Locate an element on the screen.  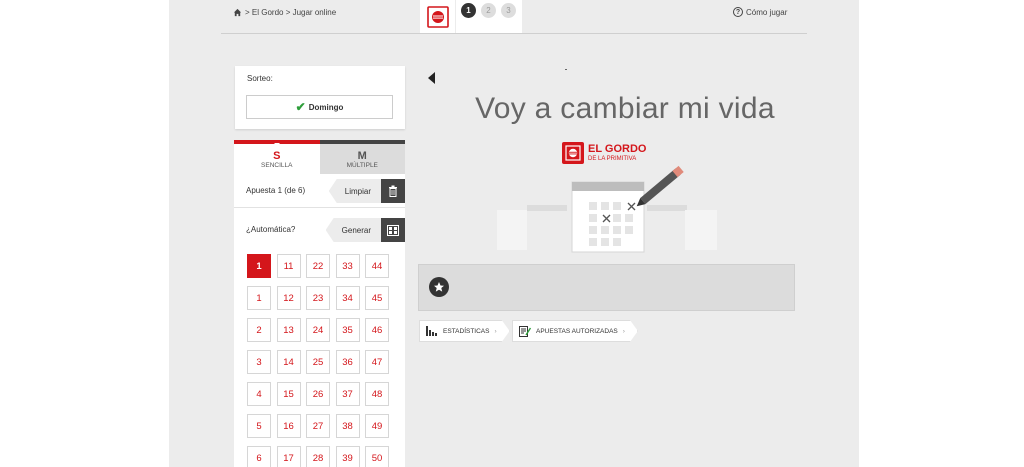
help-link: ? Cómo jugar is located at coordinates (760, 12).